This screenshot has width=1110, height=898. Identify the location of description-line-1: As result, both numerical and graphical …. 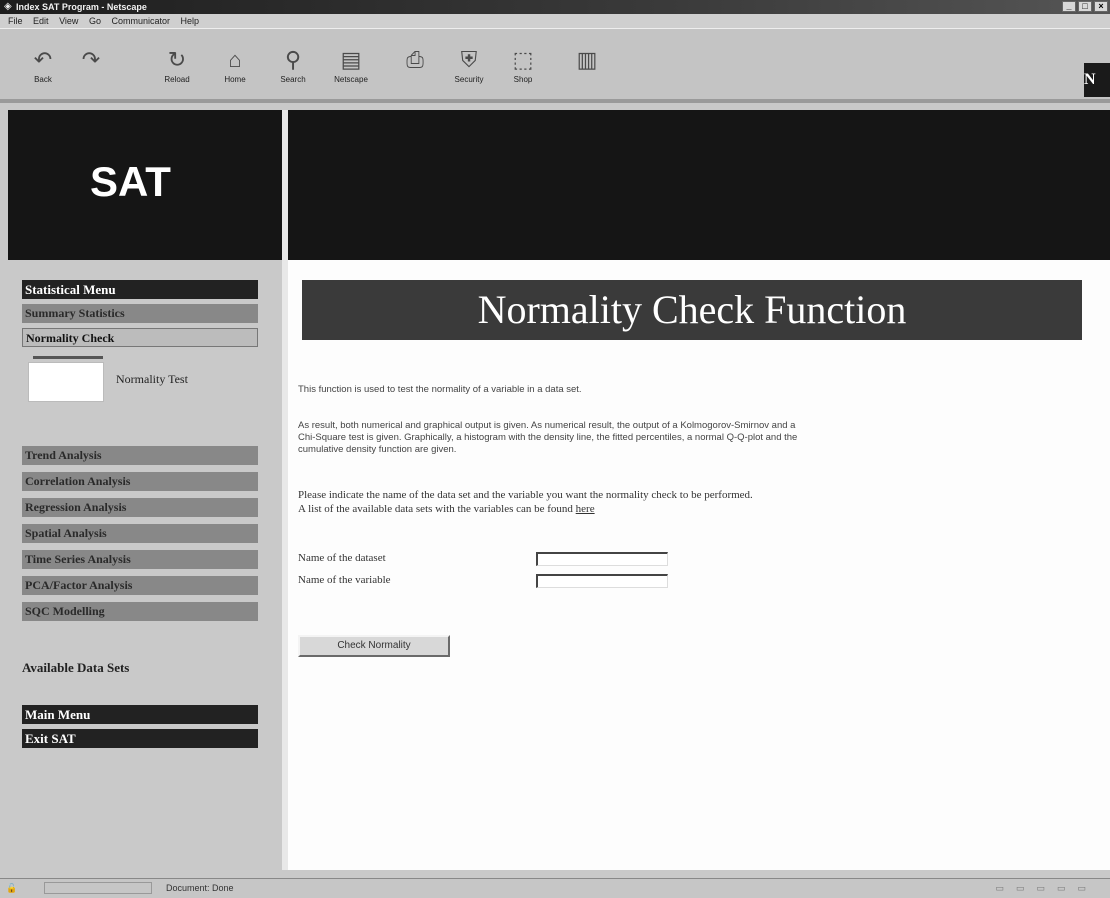
(547, 425).